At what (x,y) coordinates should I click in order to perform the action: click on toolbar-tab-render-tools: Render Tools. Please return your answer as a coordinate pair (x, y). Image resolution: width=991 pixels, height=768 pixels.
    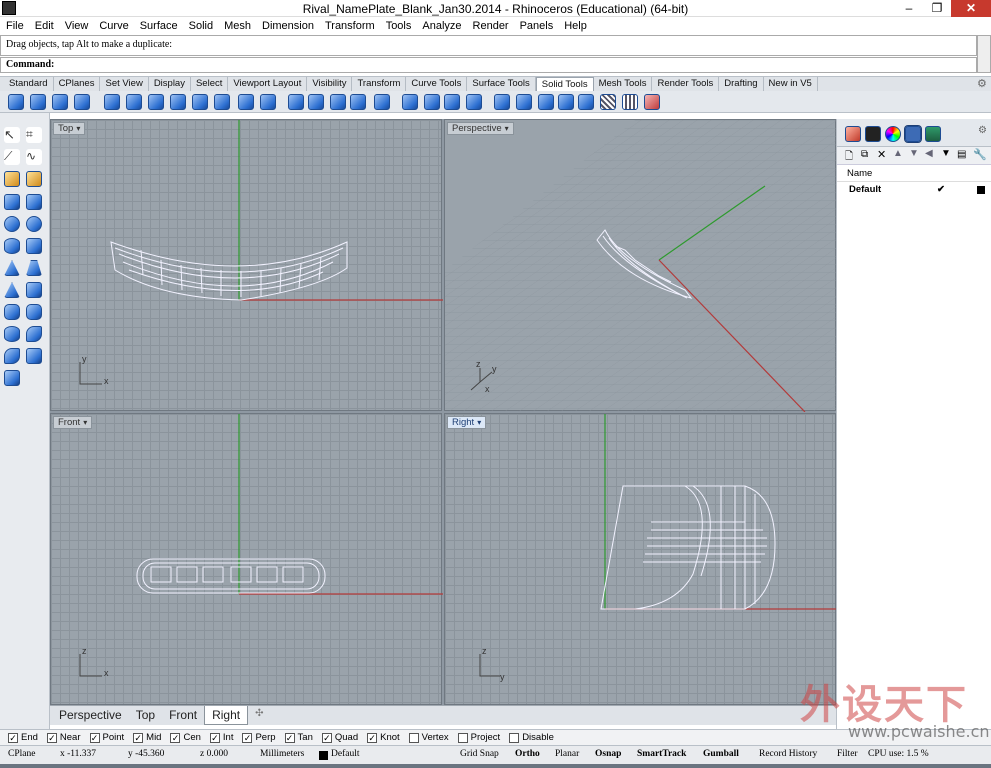
    Looking at the image, I should click on (686, 84).